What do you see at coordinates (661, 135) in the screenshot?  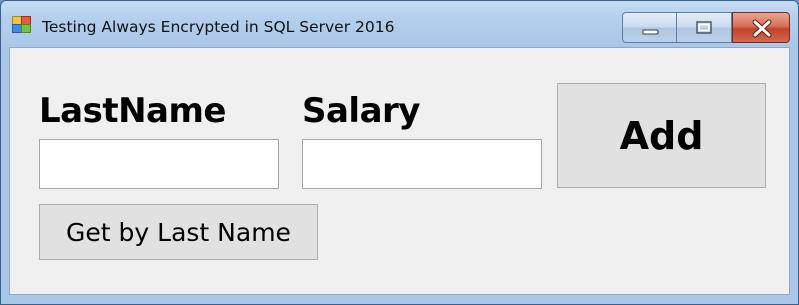 I see `add-button: Add` at bounding box center [661, 135].